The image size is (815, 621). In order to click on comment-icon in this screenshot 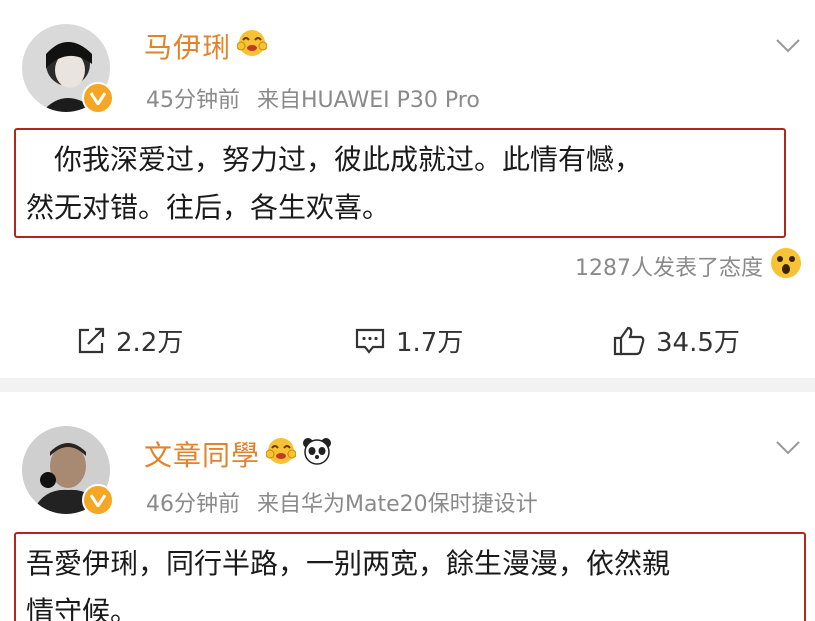, I will do `click(370, 341)`.